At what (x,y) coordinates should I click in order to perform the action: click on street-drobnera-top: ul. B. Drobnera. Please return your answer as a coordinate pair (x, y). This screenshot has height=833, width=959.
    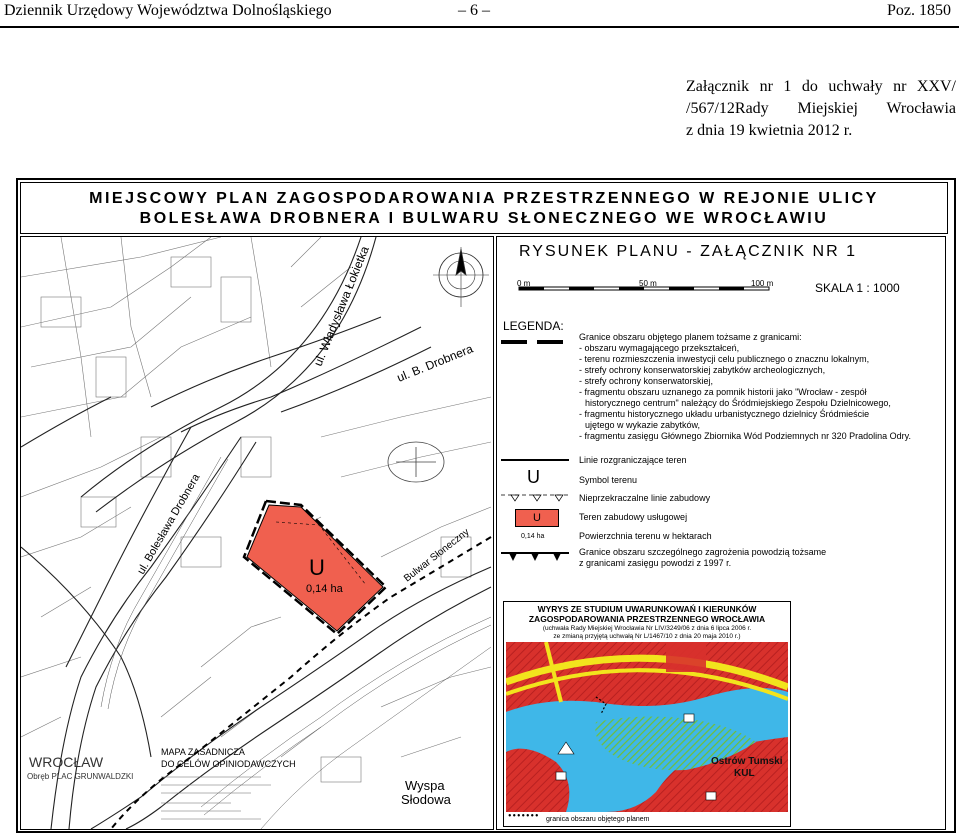
    Looking at the image, I should click on (435, 362).